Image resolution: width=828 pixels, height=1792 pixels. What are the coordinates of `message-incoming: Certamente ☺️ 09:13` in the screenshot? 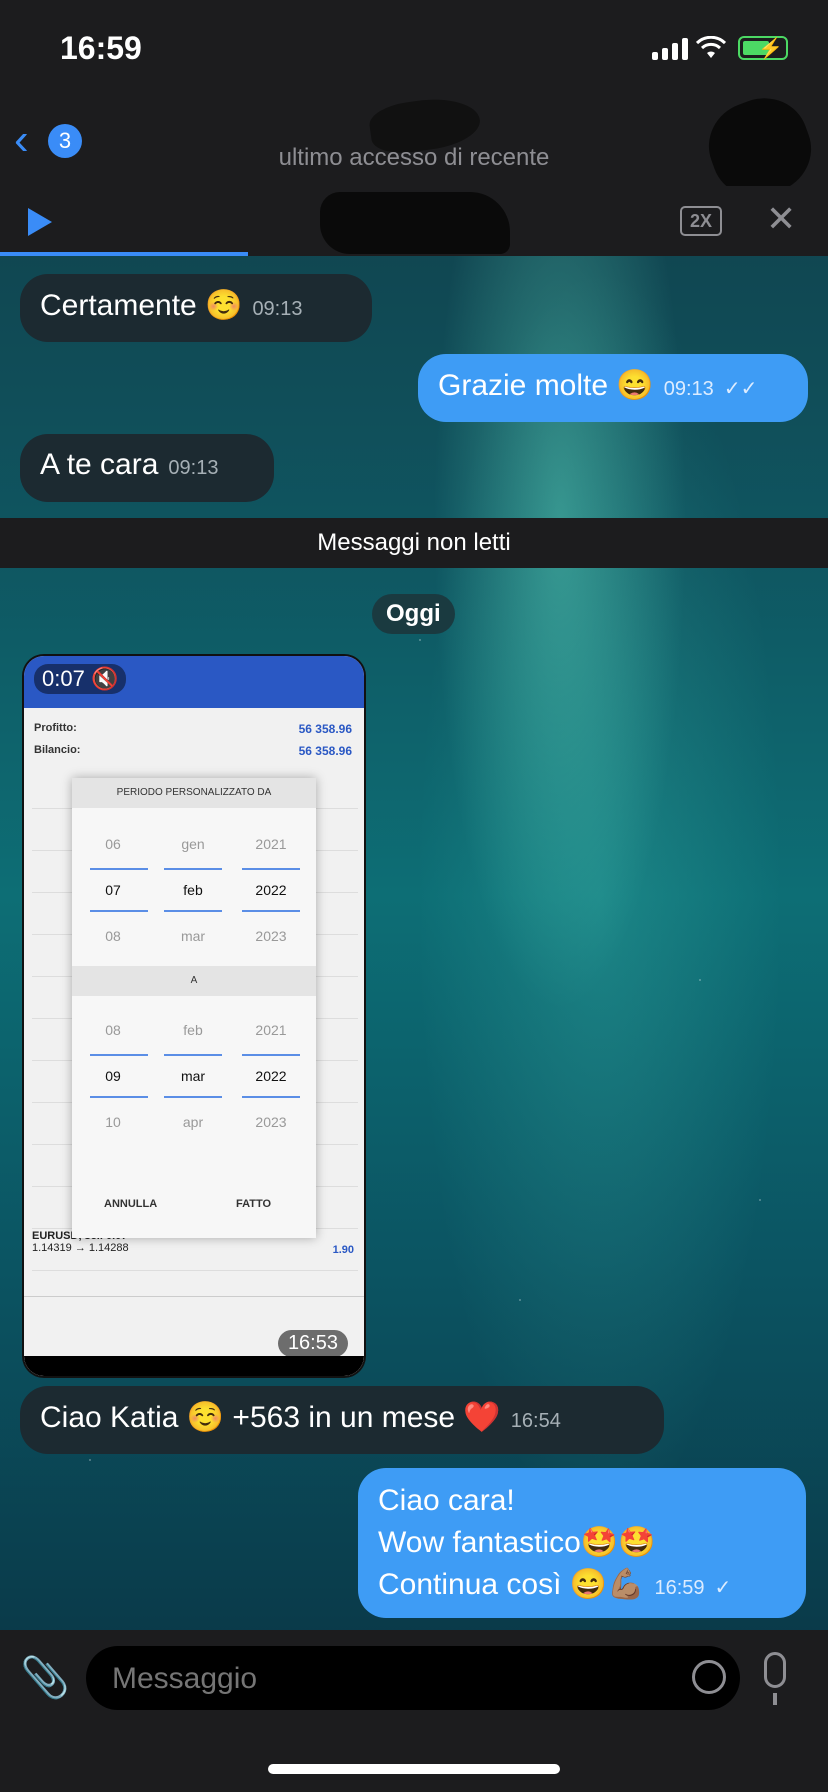 It's located at (196, 308).